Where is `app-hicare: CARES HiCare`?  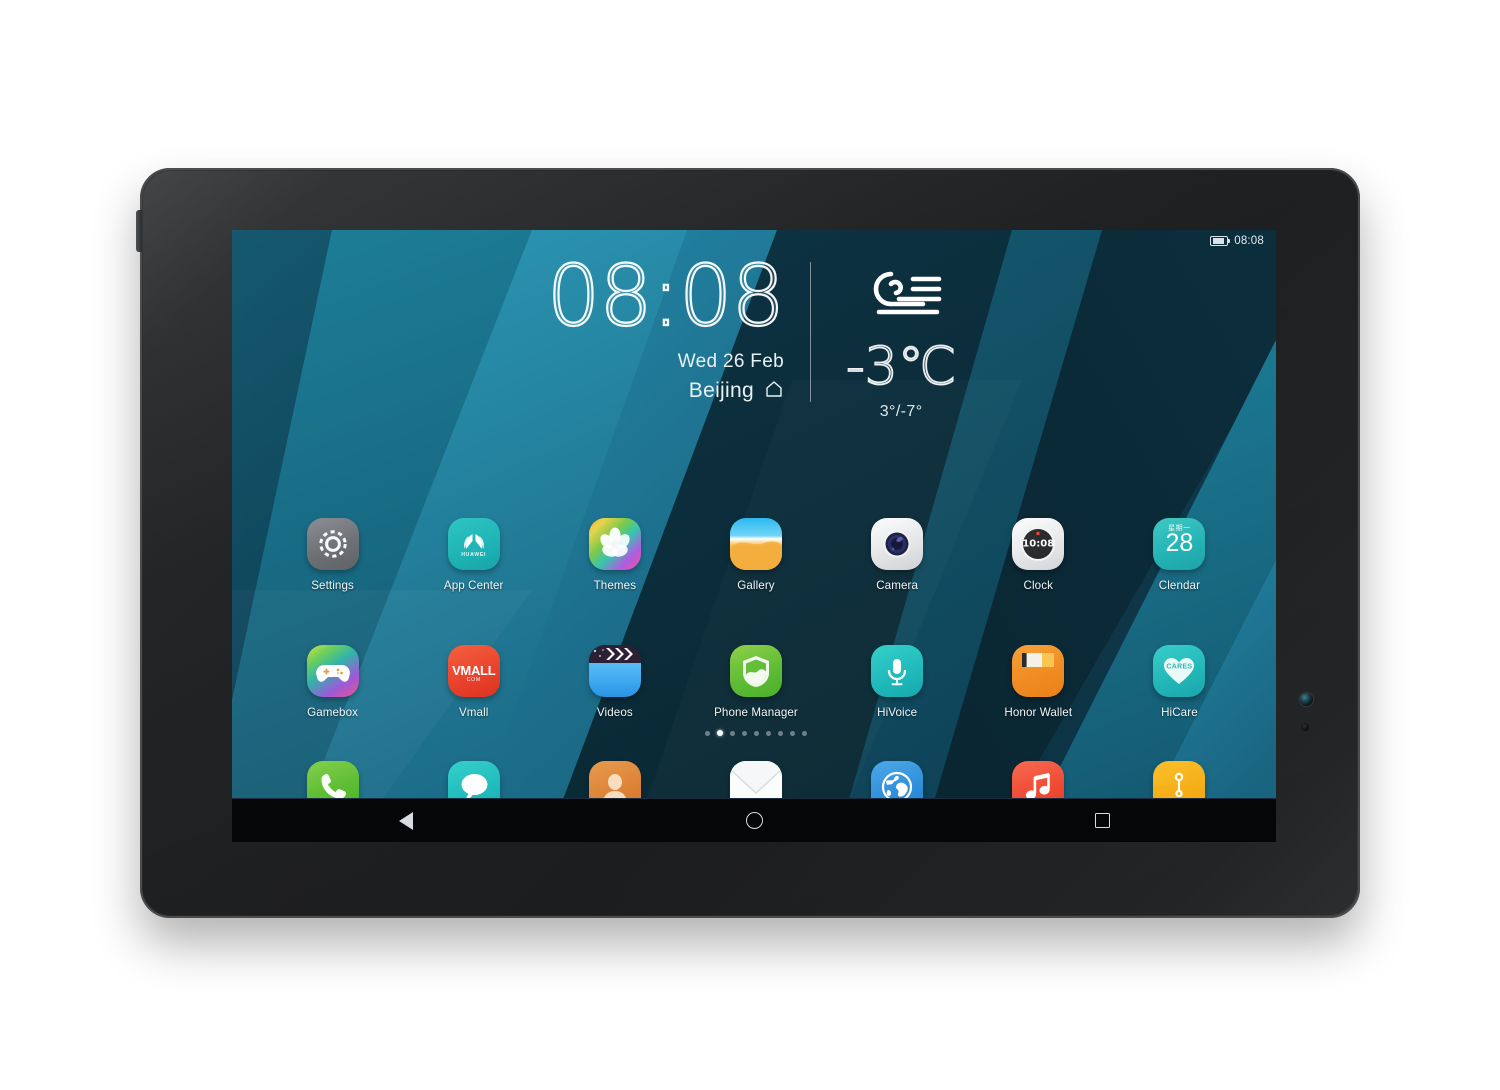 app-hicare: CARES HiCare is located at coordinates (1179, 685).